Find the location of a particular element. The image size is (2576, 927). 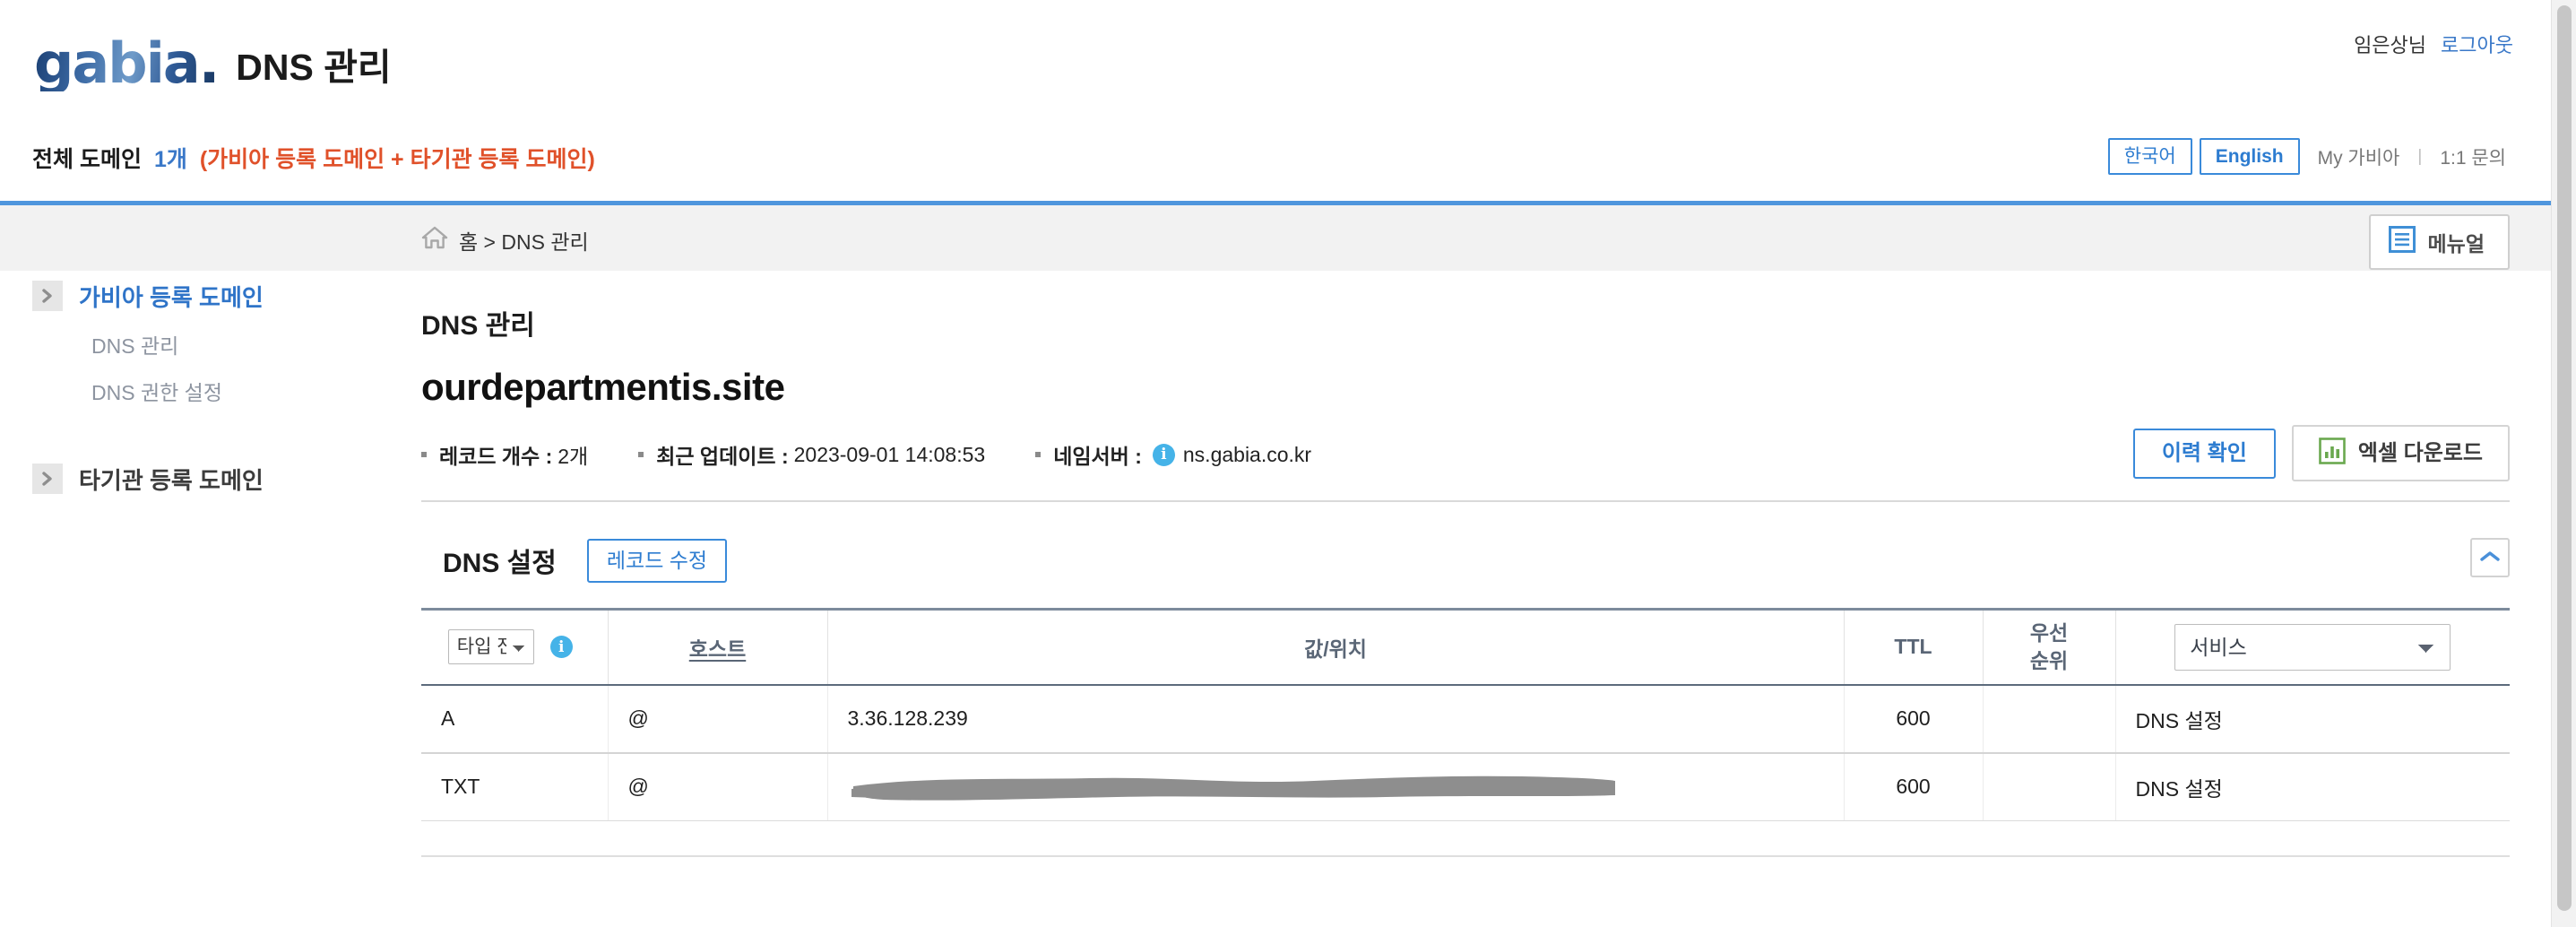

column-header-priority-lines: 우선 순위 is located at coordinates (2049, 647).